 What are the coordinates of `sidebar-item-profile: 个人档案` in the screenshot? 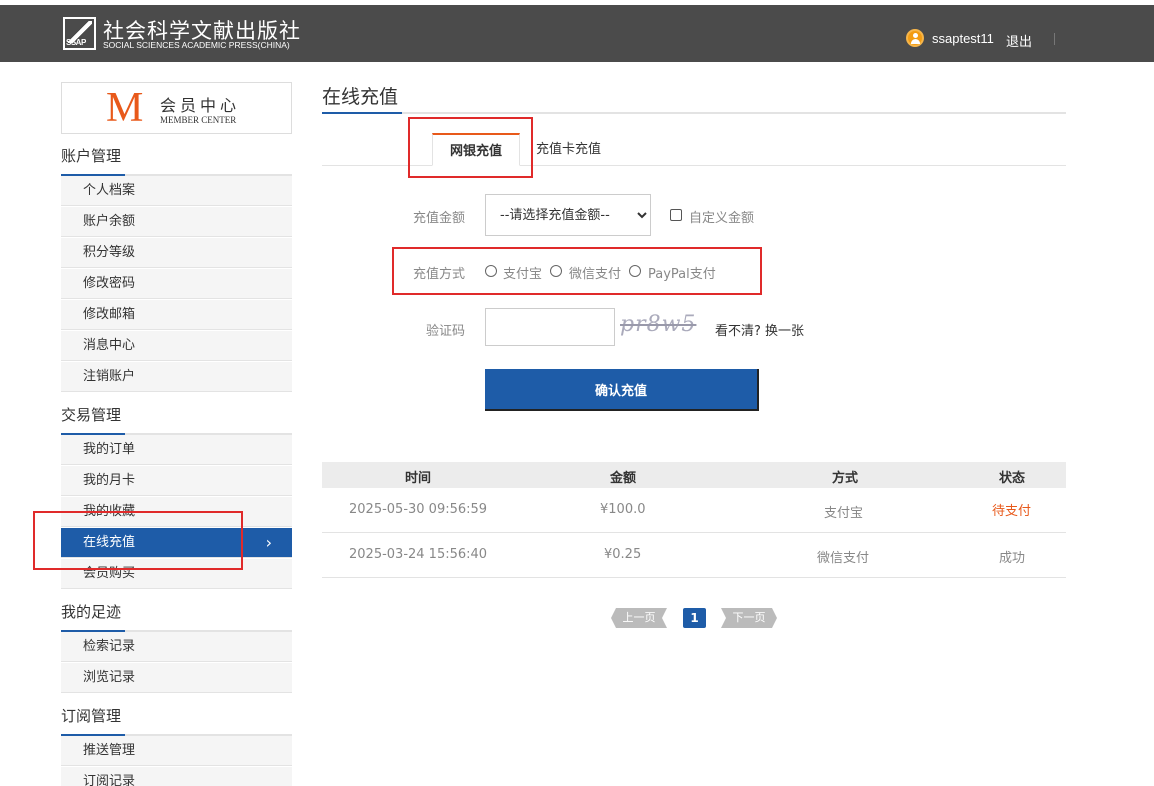 It's located at (176, 191).